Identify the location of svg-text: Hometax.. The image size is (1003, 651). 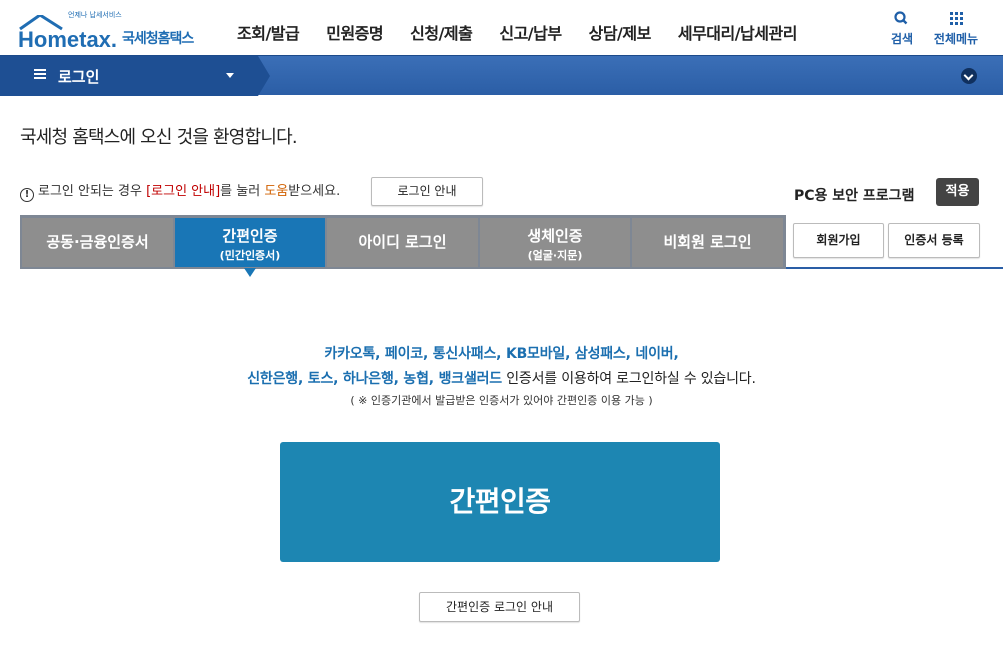
(67, 38).